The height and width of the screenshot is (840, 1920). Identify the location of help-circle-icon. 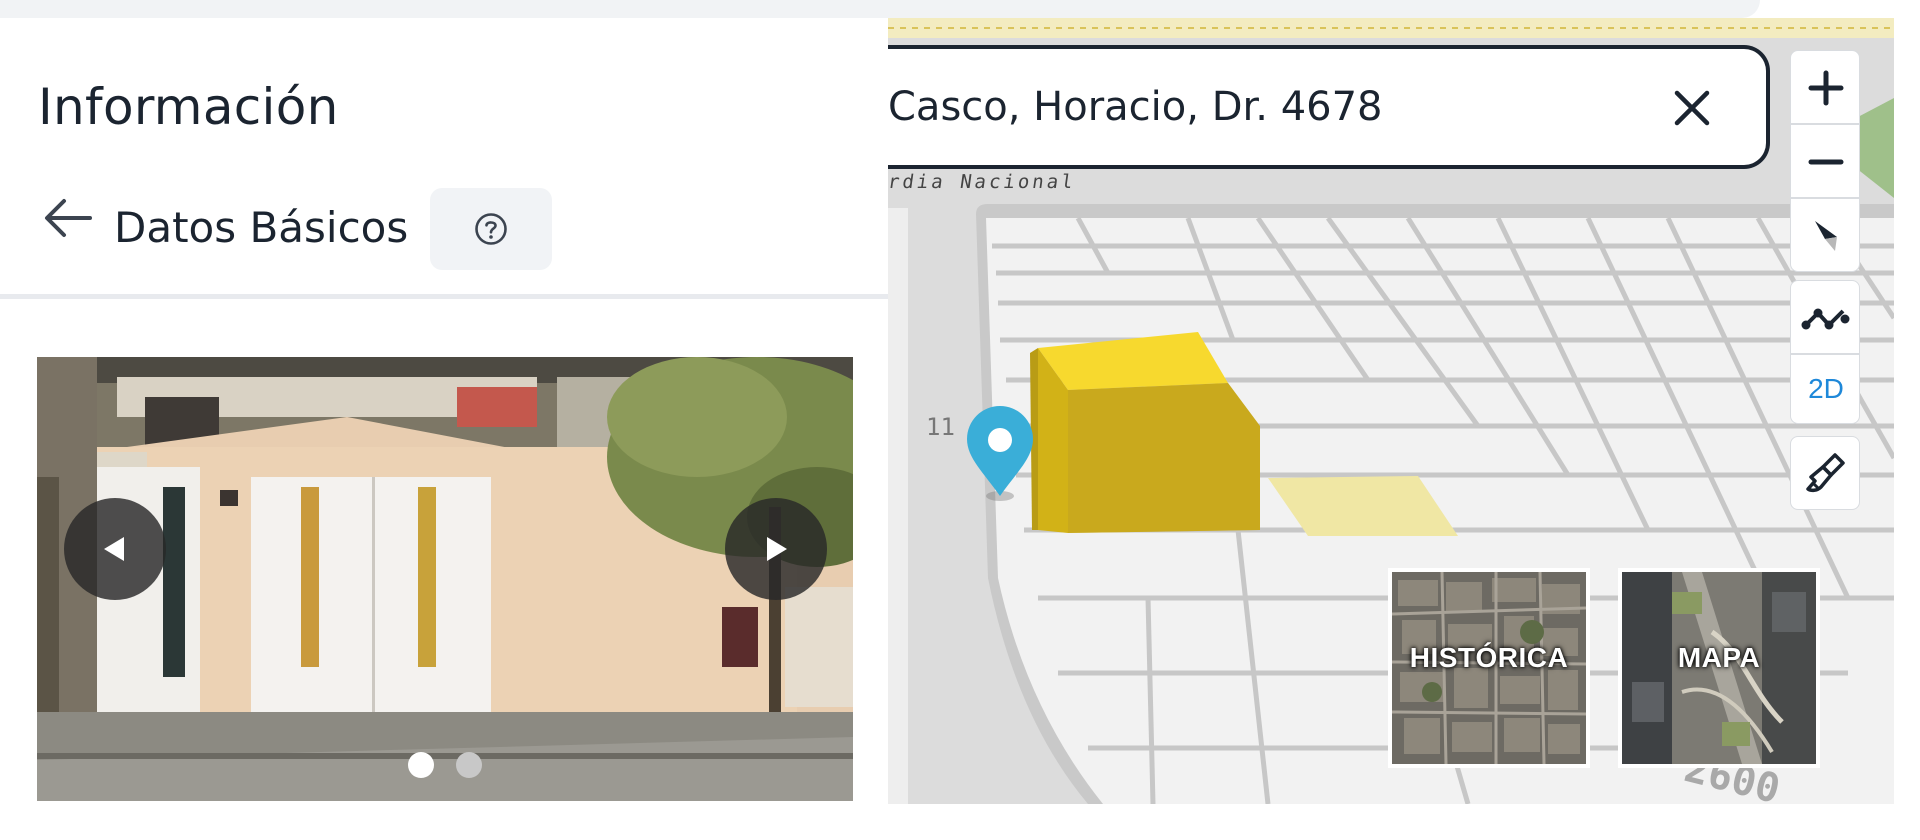
(491, 229).